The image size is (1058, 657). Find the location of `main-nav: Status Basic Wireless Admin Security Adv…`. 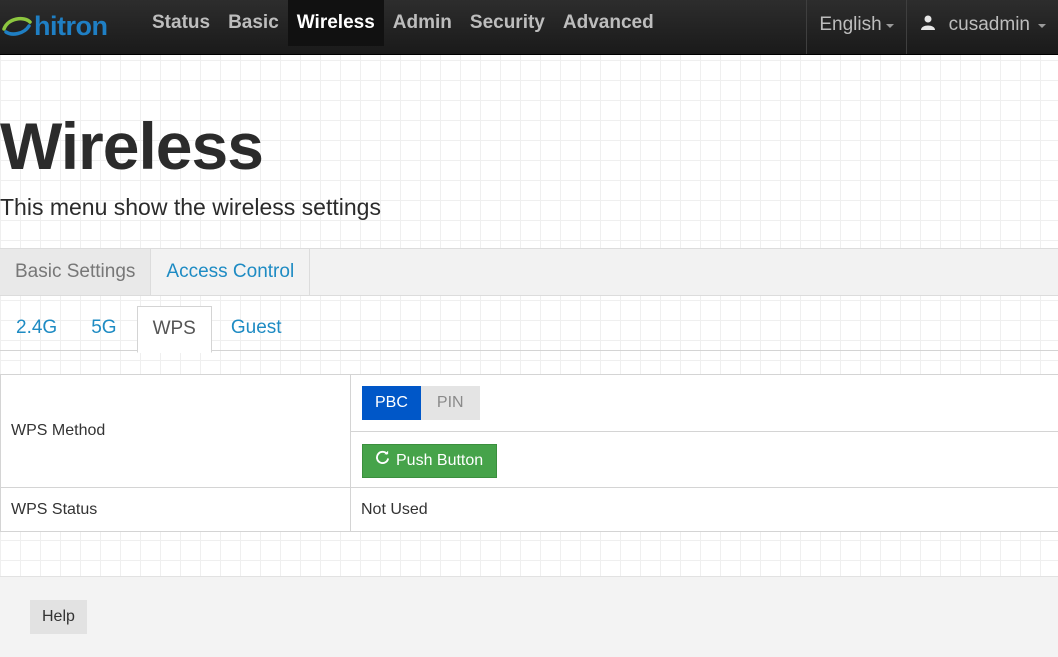

main-nav: Status Basic Wireless Admin Security Adv… is located at coordinates (403, 27).